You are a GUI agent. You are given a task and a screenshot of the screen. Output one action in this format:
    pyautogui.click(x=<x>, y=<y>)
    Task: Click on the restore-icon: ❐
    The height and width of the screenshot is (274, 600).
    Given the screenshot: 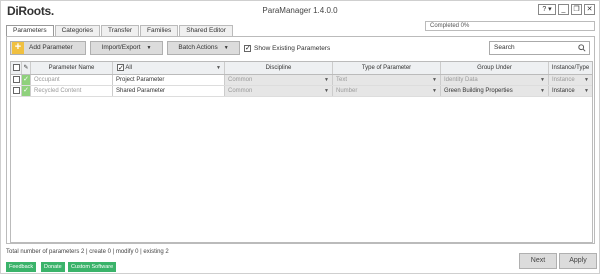 What is the action you would take?
    pyautogui.click(x=576, y=9)
    